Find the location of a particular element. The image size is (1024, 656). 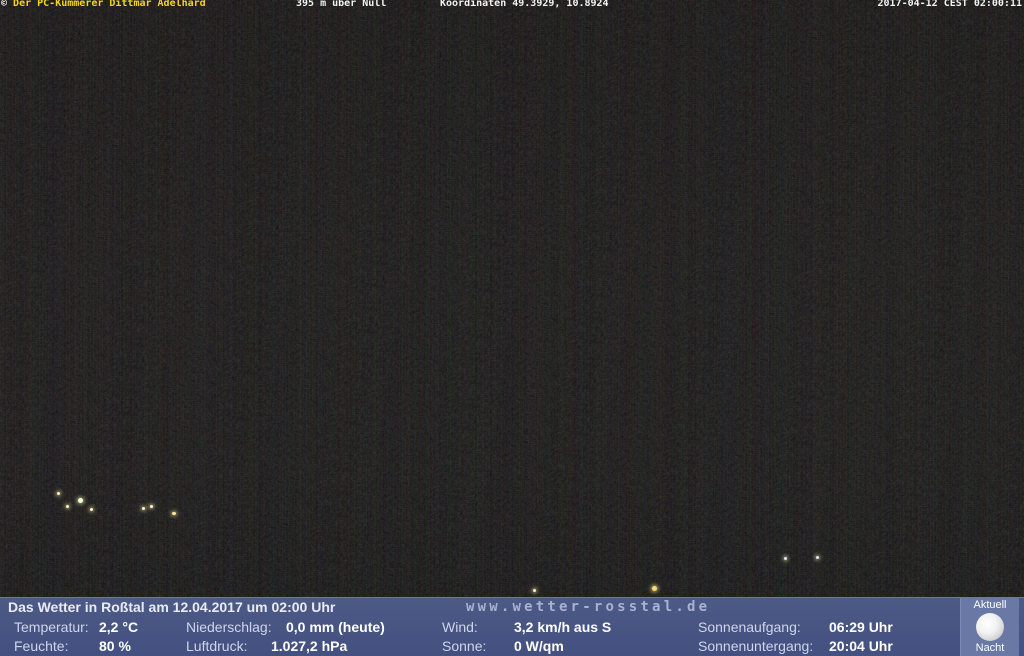

copyright-line: © Der PC-Kümmerer Dittmar Adelhard is located at coordinates (103, 4).